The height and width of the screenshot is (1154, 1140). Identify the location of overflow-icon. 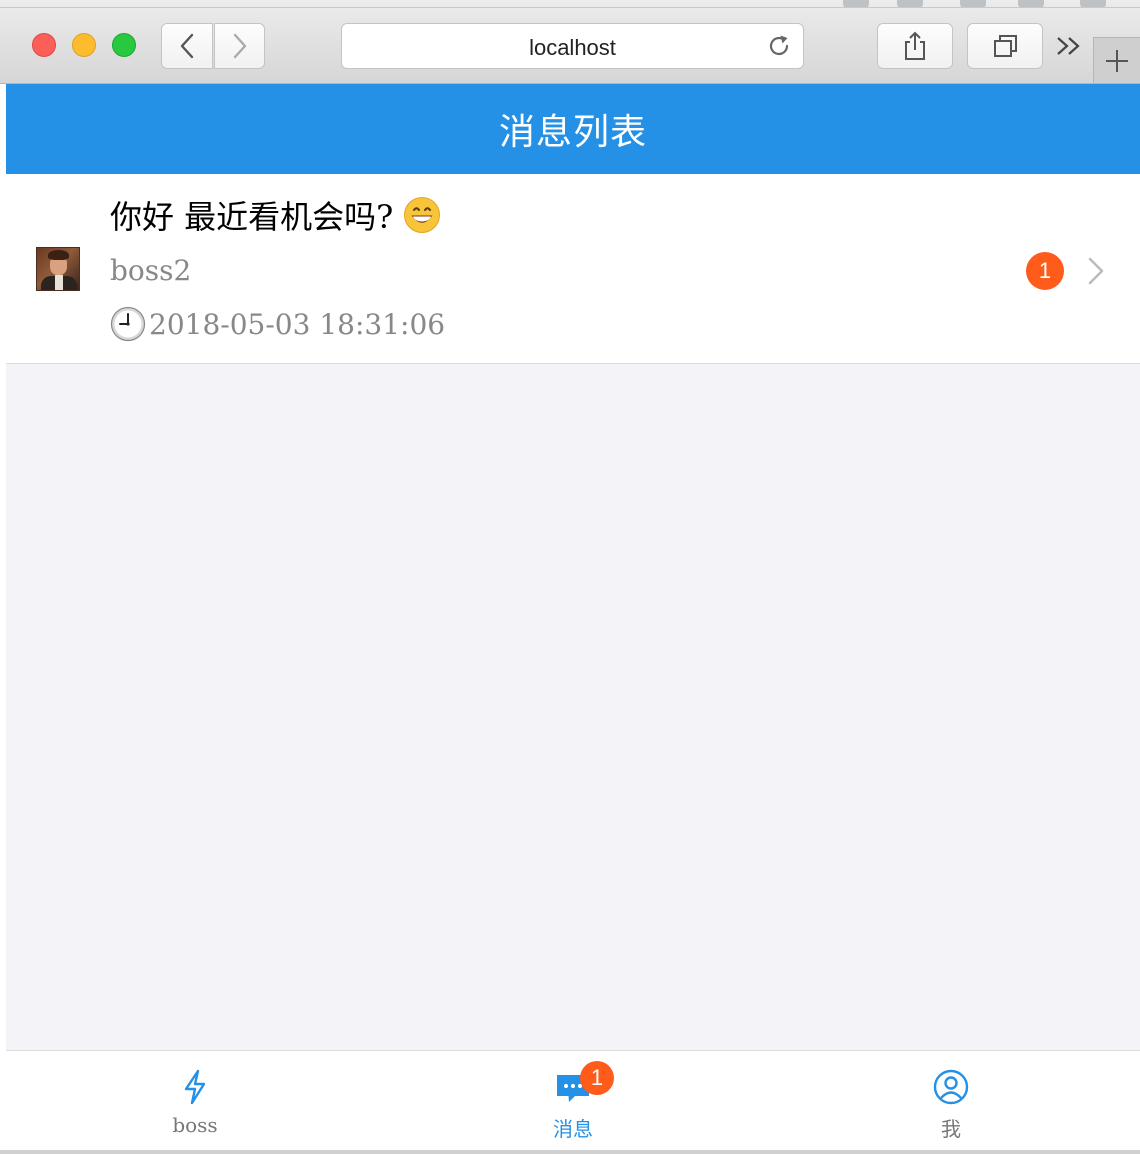
(1069, 46).